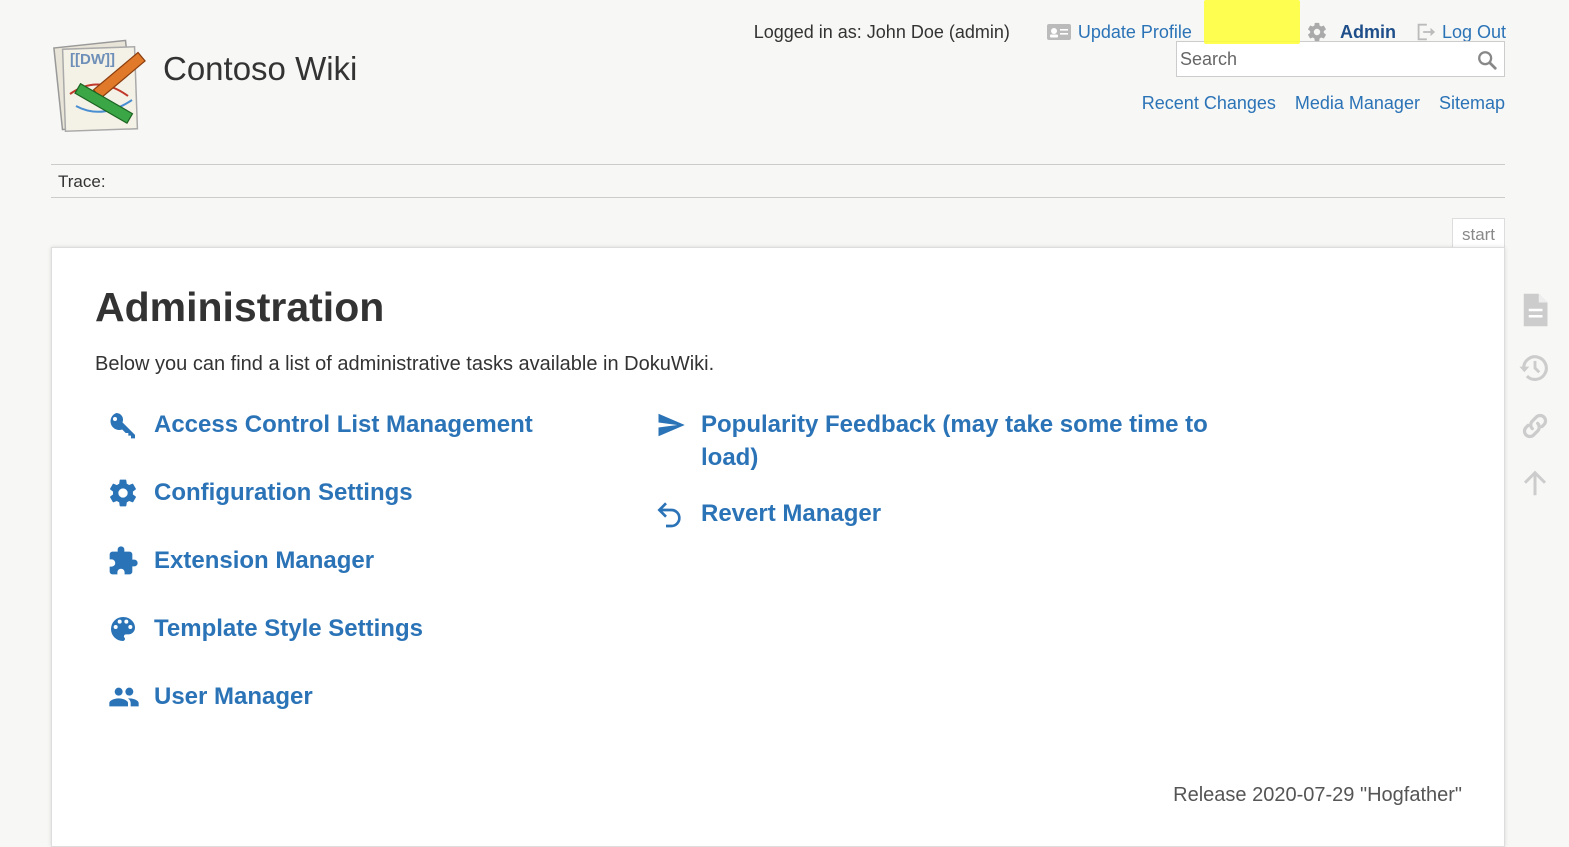 The height and width of the screenshot is (847, 1569). I want to click on media-manager-link: Media Manager, so click(1357, 103).